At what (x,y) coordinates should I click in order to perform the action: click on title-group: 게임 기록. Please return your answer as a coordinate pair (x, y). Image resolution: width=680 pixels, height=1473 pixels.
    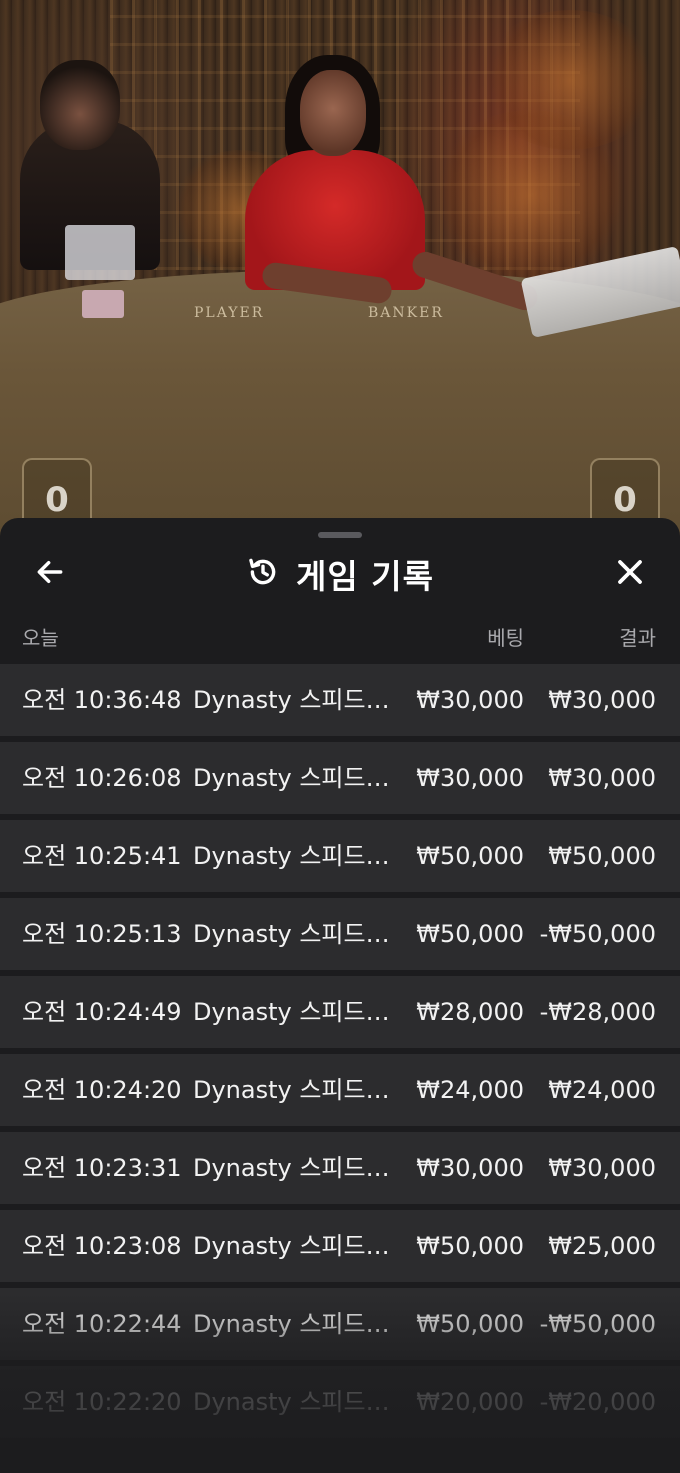
    Looking at the image, I should click on (340, 574).